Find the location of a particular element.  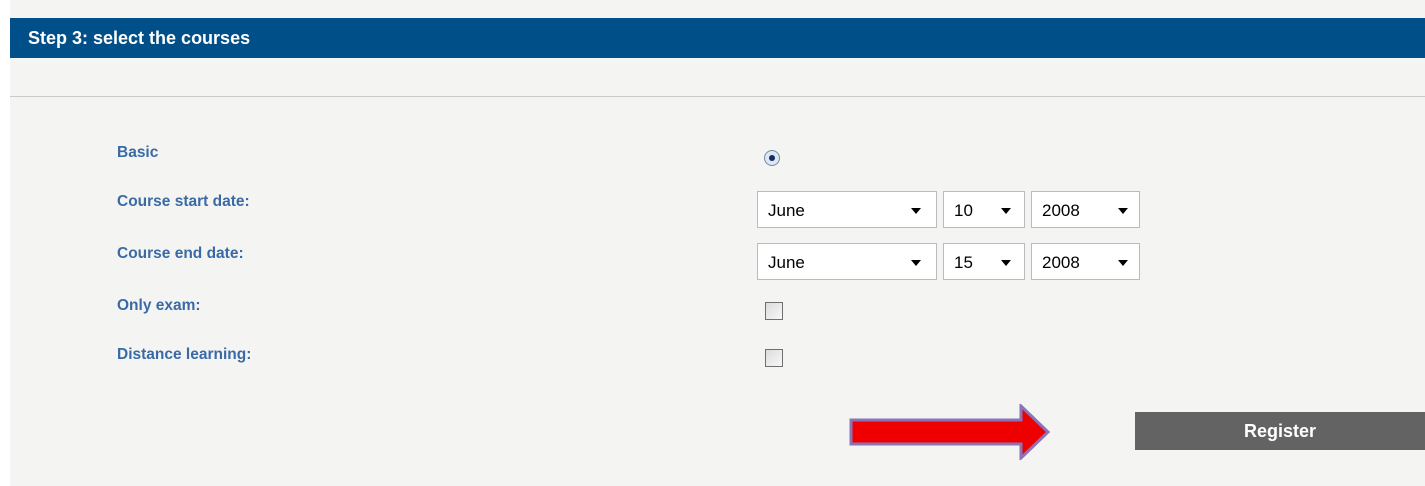

start-year-value: 2008 is located at coordinates (1061, 210).